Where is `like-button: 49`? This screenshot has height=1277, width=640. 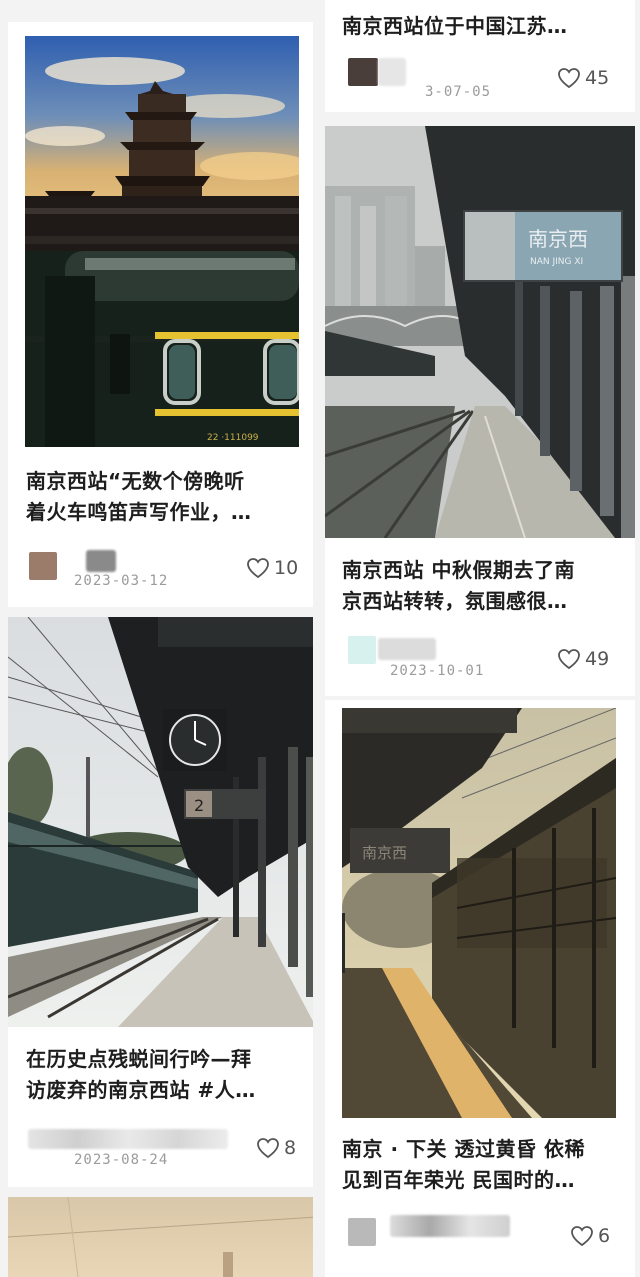 like-button: 49 is located at coordinates (583, 659).